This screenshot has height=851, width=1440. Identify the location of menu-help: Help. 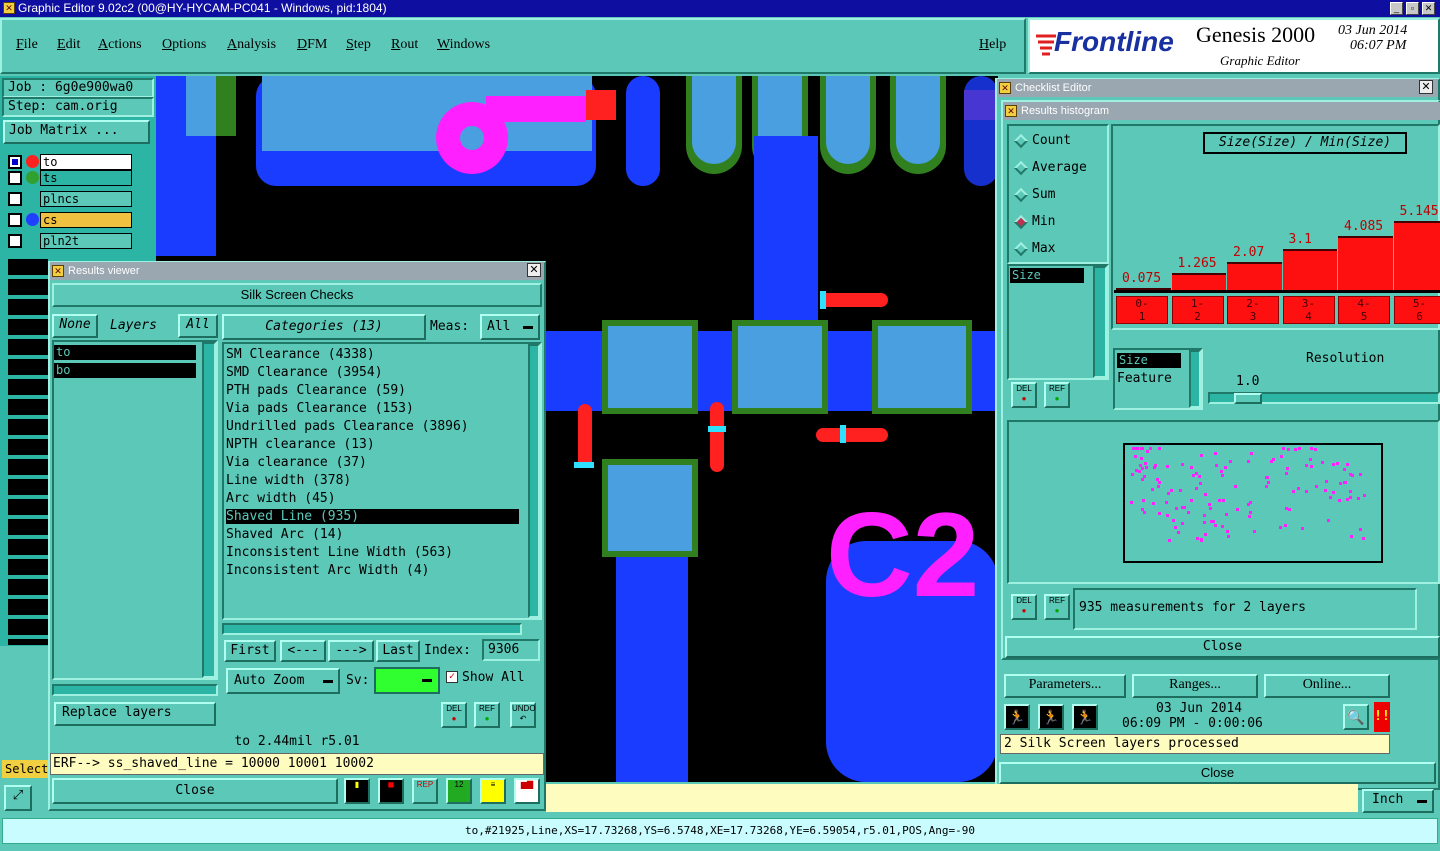
(992, 45).